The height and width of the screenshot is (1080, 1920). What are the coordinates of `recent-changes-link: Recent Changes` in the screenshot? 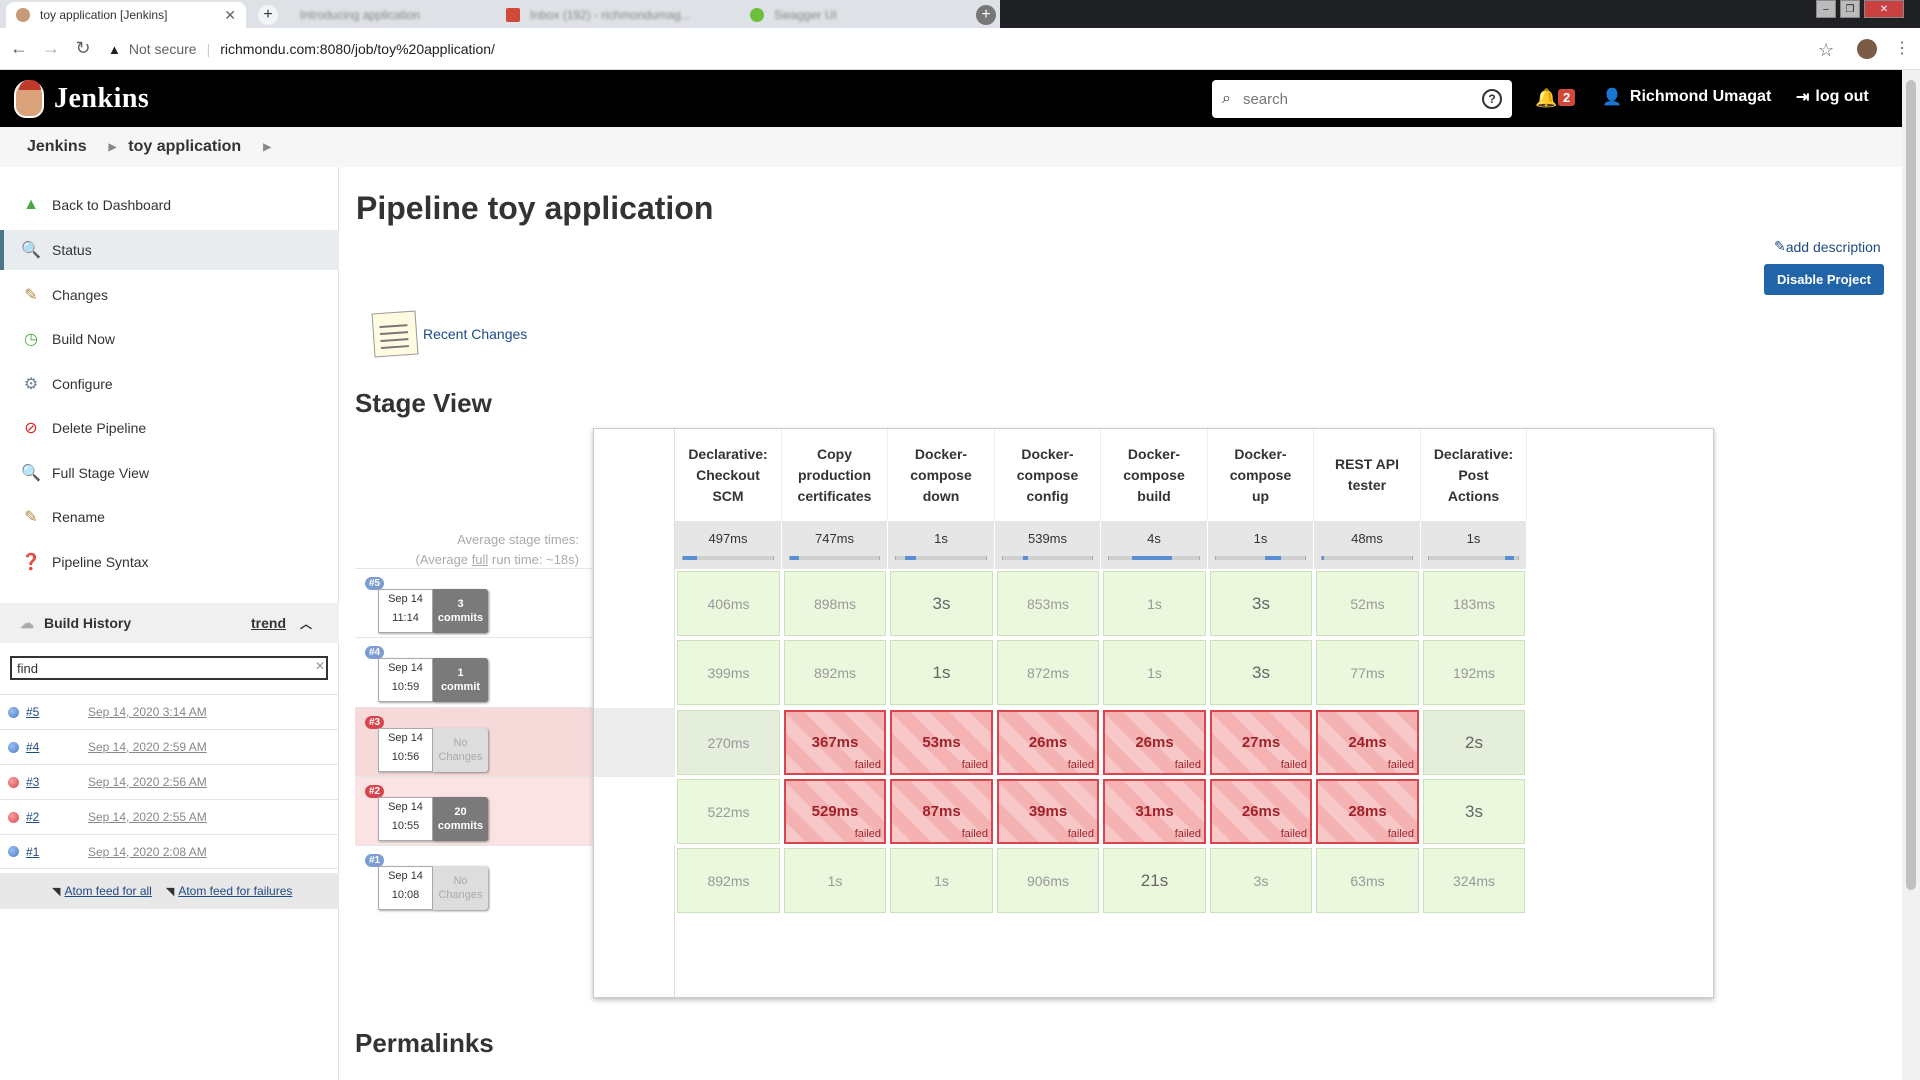 It's located at (449, 334).